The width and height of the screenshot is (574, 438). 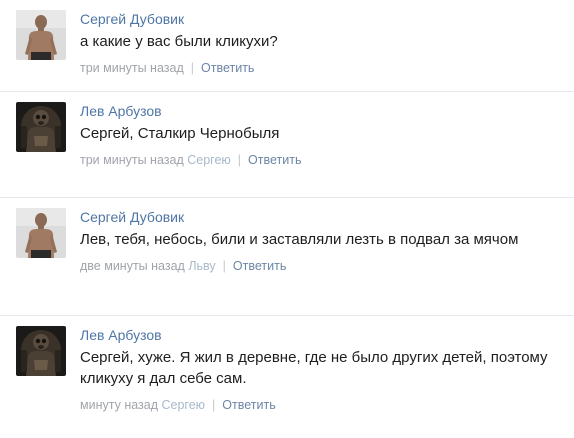 What do you see at coordinates (180, 133) in the screenshot?
I see `comment-text: Сергей, Сталкир Чернобыля` at bounding box center [180, 133].